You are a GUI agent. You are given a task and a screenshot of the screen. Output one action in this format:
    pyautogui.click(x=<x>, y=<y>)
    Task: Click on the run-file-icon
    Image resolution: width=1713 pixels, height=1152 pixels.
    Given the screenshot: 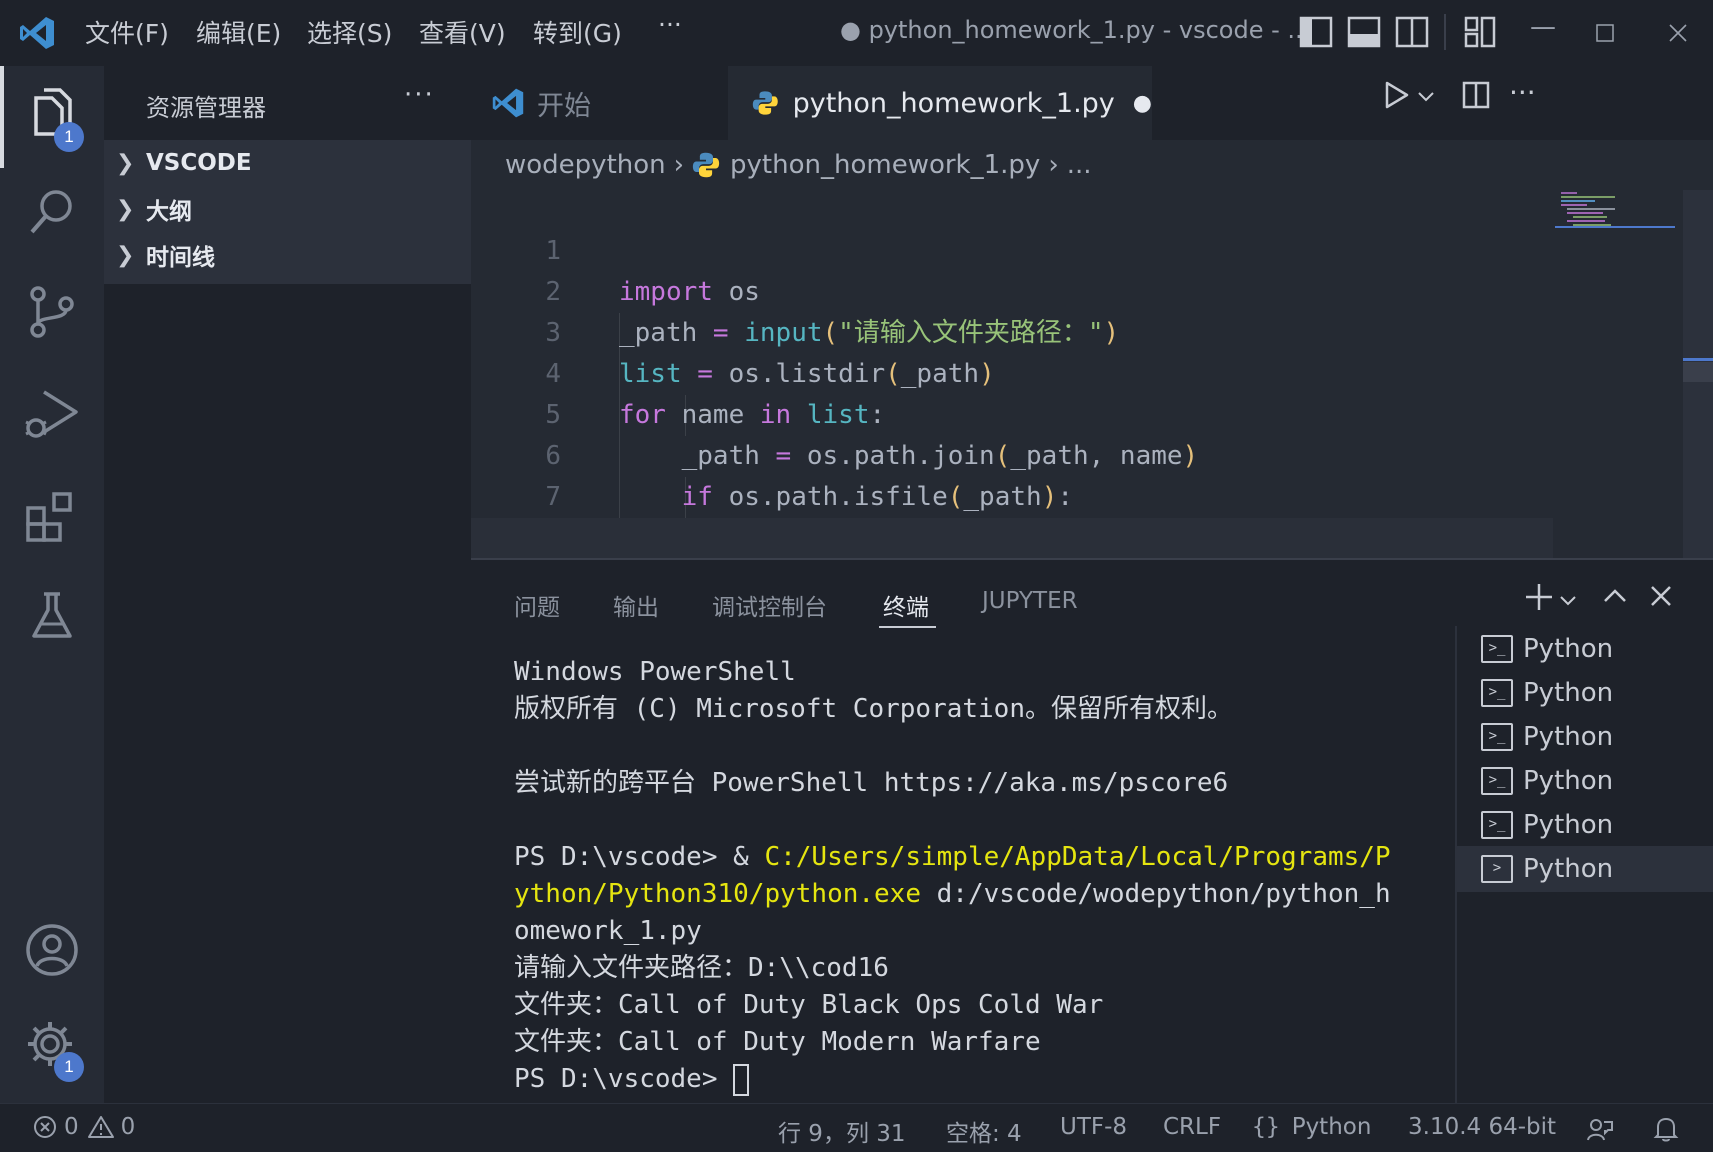 What is the action you would take?
    pyautogui.click(x=1396, y=95)
    